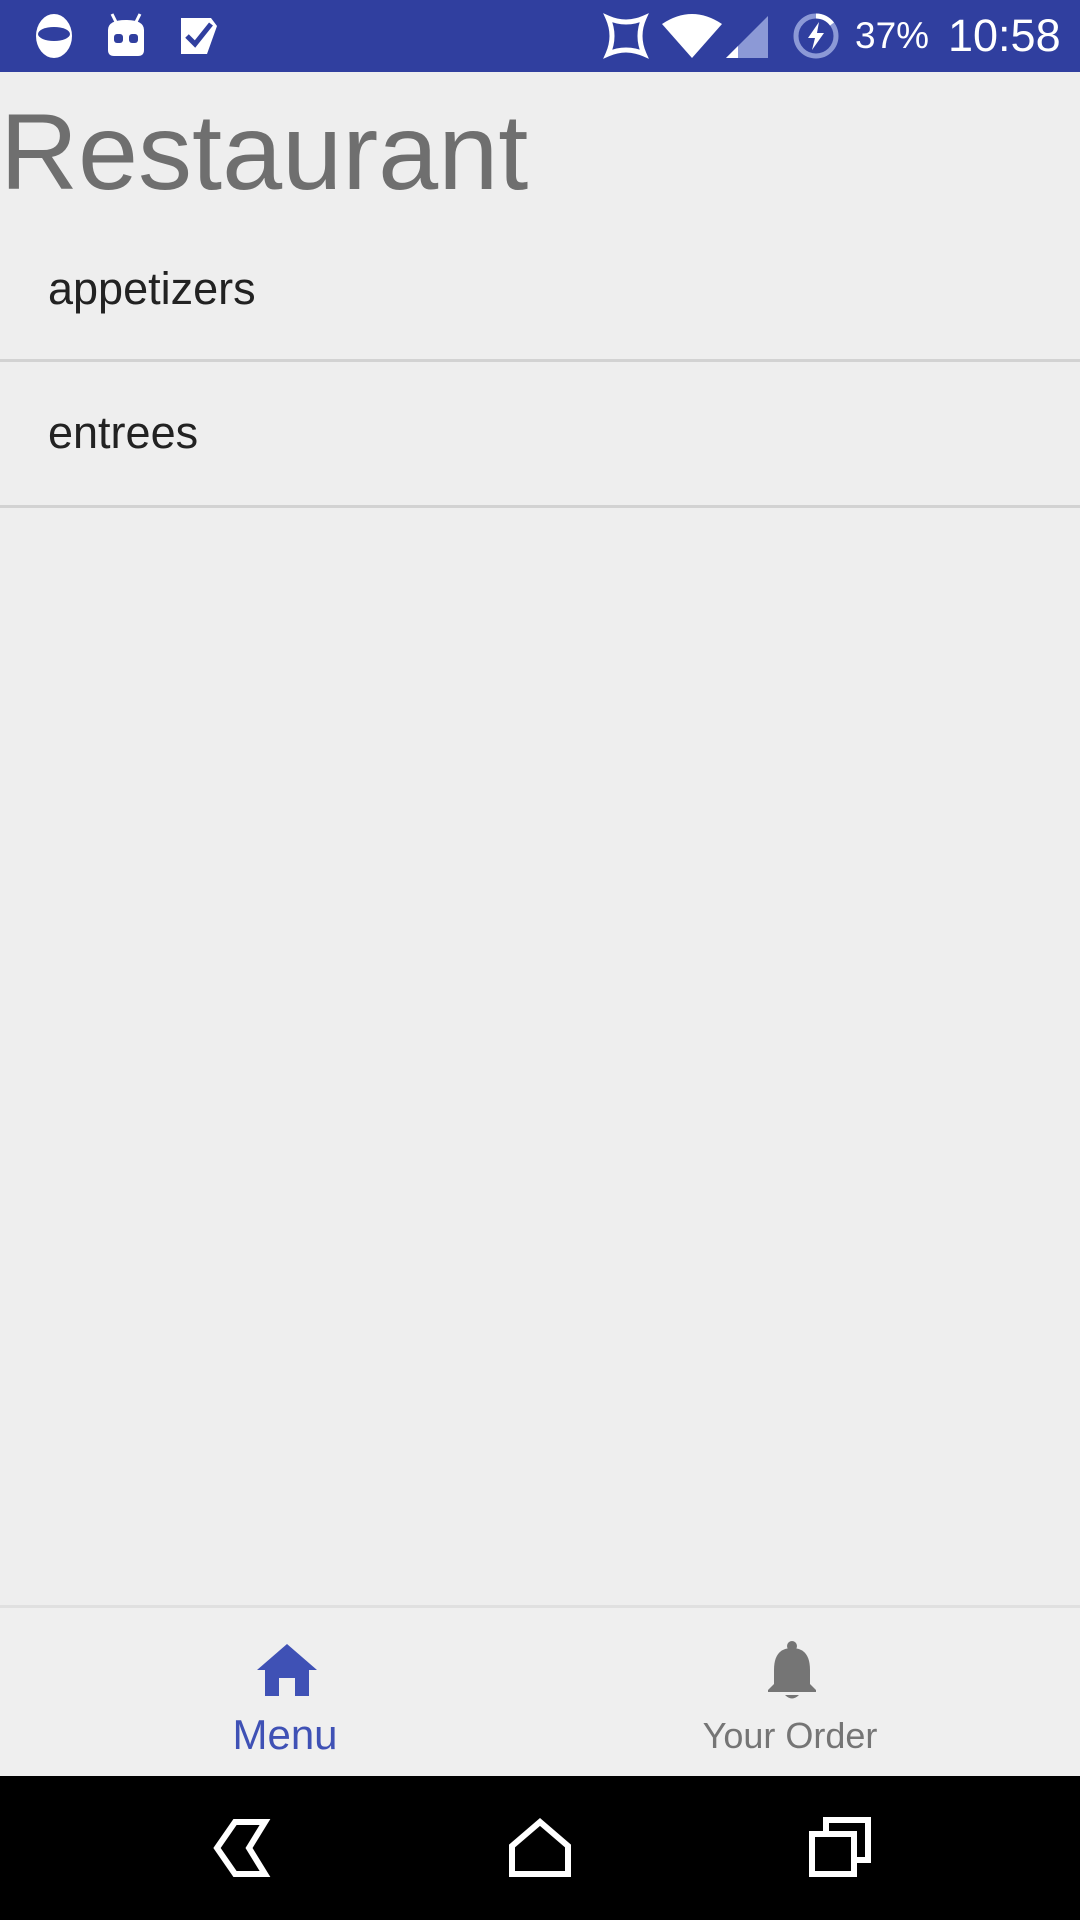 The height and width of the screenshot is (1920, 1080). What do you see at coordinates (199, 36) in the screenshot?
I see `task-check-icon` at bounding box center [199, 36].